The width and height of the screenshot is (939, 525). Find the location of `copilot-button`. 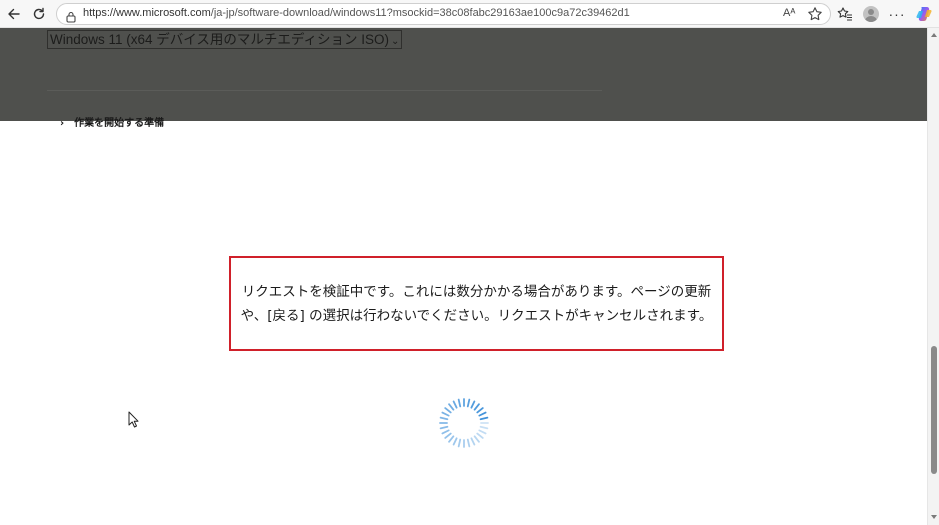

copilot-button is located at coordinates (924, 14).